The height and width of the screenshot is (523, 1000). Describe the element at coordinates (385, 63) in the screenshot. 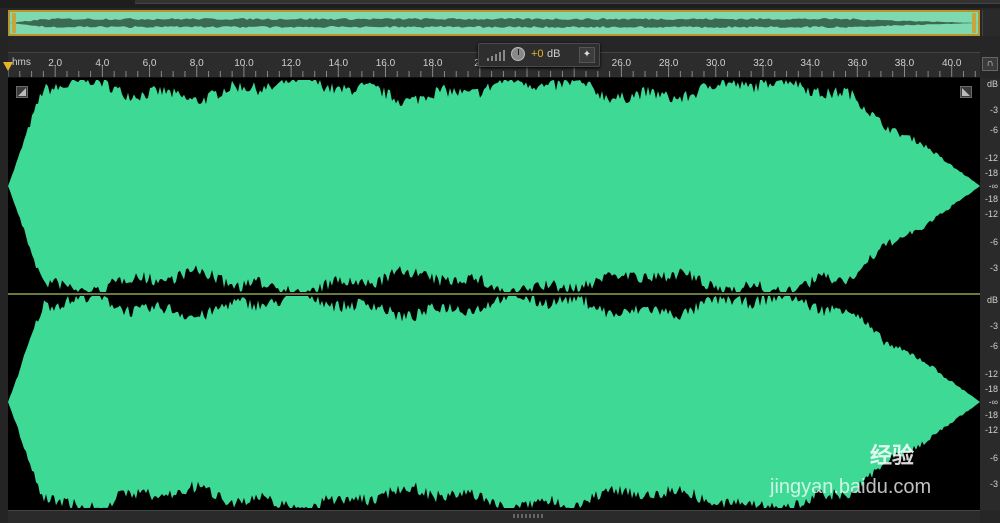

I see `ruler-tick-label: 16.0` at that location.